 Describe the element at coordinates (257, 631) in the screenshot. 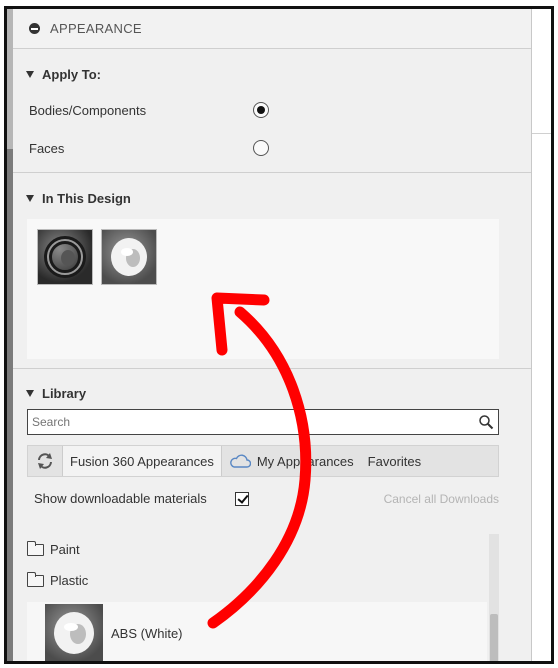

I see `material-row-abs-white: ABS (White)` at that location.